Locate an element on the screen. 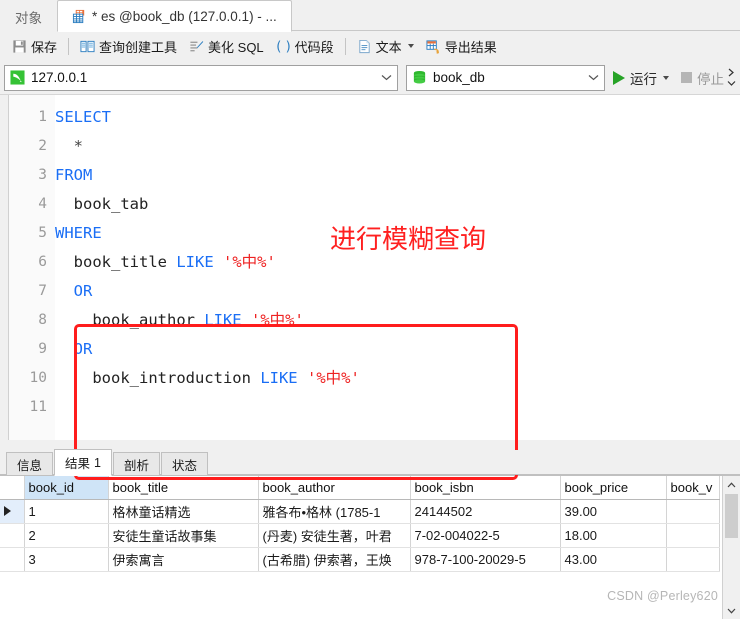  beautify-sql-button: 美化 SQL is located at coordinates (226, 46).